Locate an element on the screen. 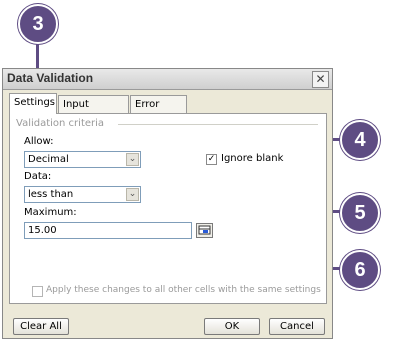 The width and height of the screenshot is (400, 345). clear-all-button: Clear All is located at coordinates (41, 326).